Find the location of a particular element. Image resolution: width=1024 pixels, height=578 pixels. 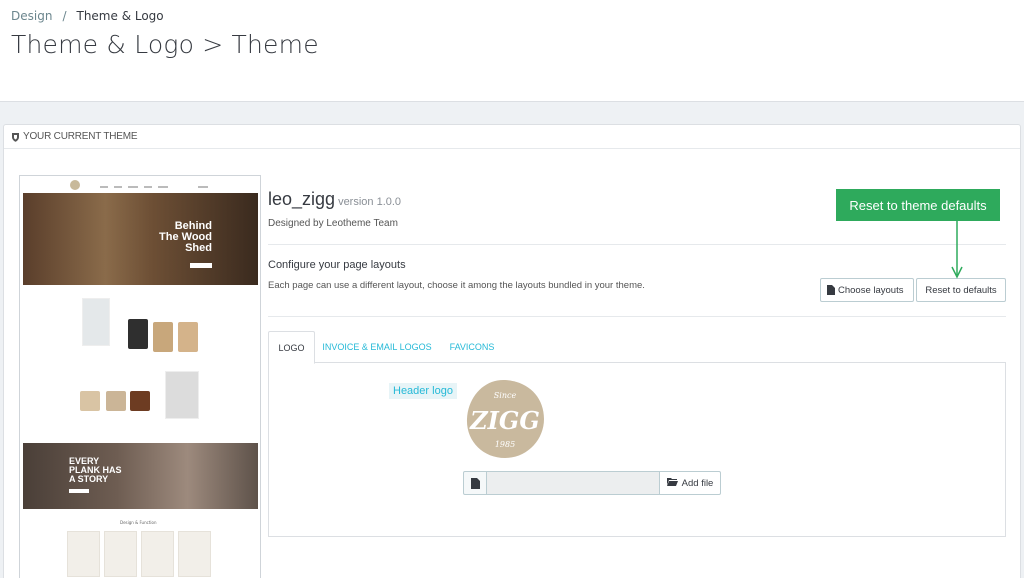

breadcrumb-current: Theme & Logo is located at coordinates (120, 16).